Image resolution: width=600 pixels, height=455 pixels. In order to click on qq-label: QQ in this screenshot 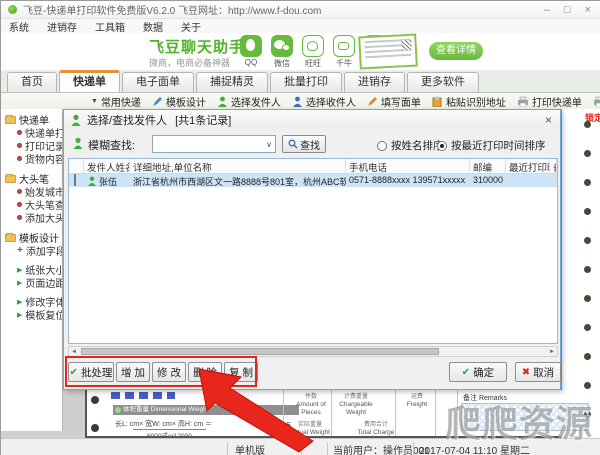, I will do `click(251, 62)`.